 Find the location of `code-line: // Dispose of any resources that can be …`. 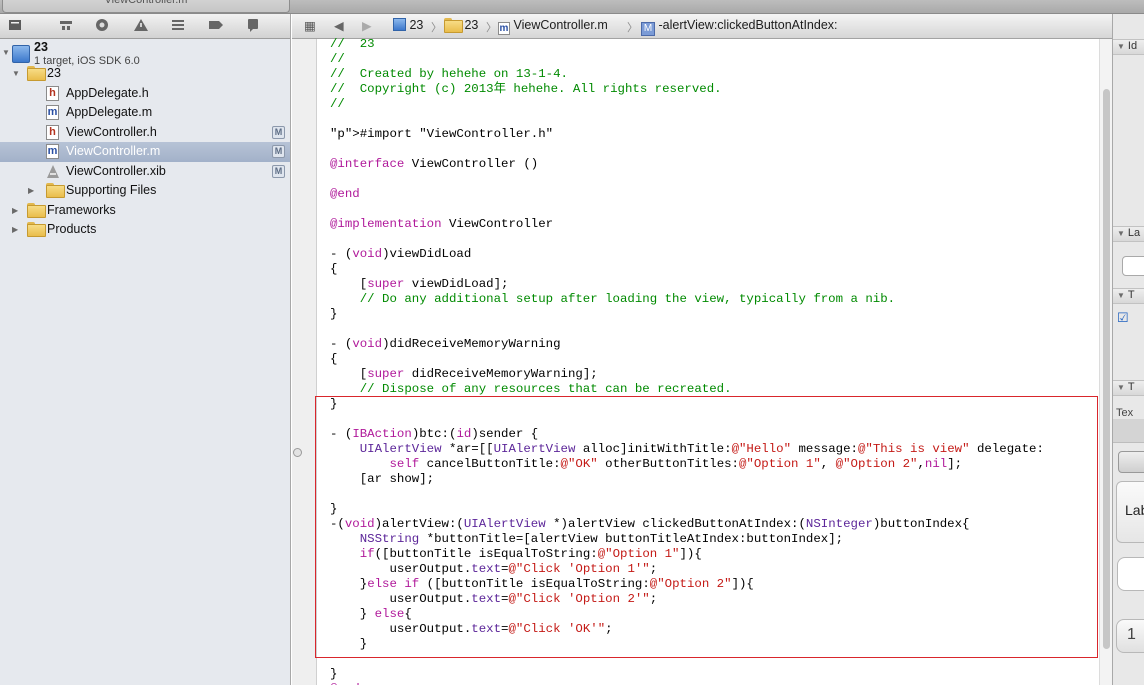

code-line: // Dispose of any resources that can be … is located at coordinates (687, 389).